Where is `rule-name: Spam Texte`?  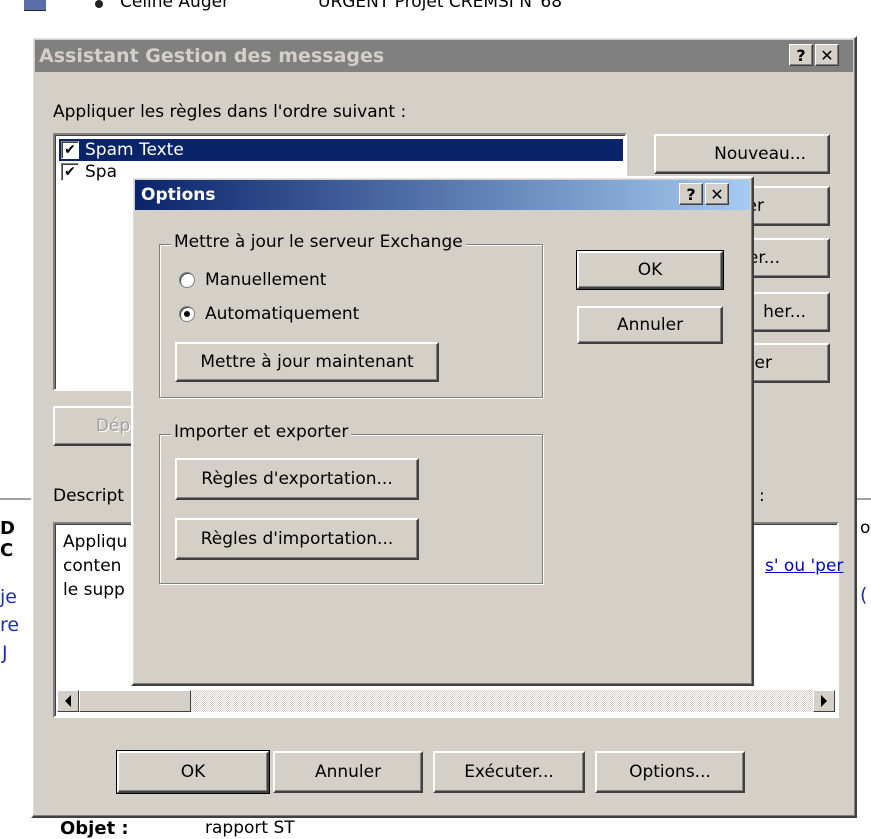 rule-name: Spam Texte is located at coordinates (134, 150).